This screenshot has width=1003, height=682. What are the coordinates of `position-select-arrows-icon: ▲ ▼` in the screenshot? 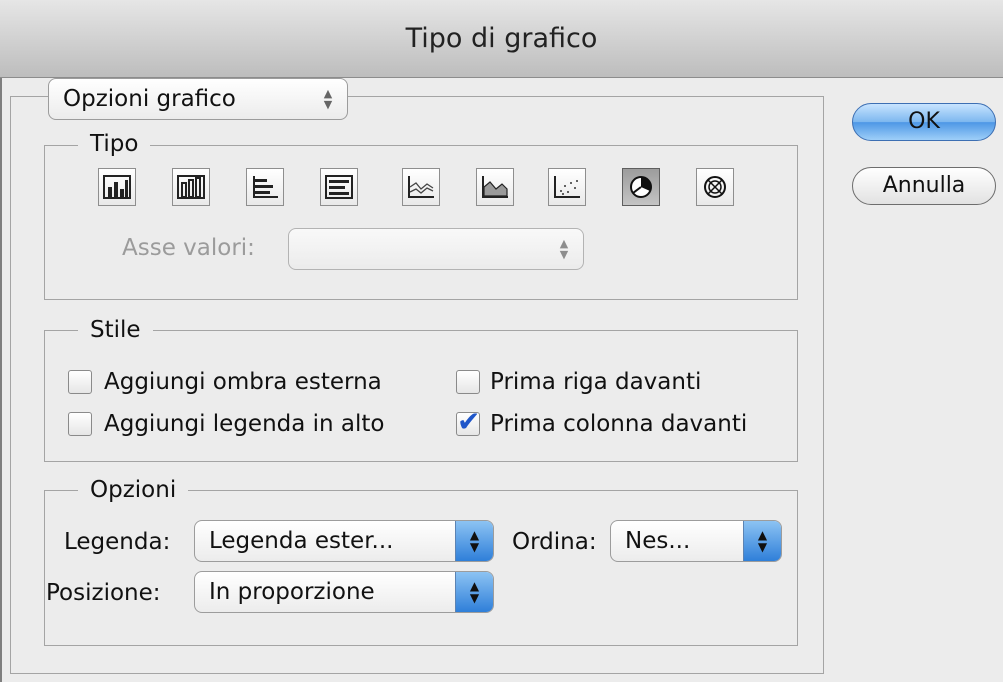 It's located at (474, 592).